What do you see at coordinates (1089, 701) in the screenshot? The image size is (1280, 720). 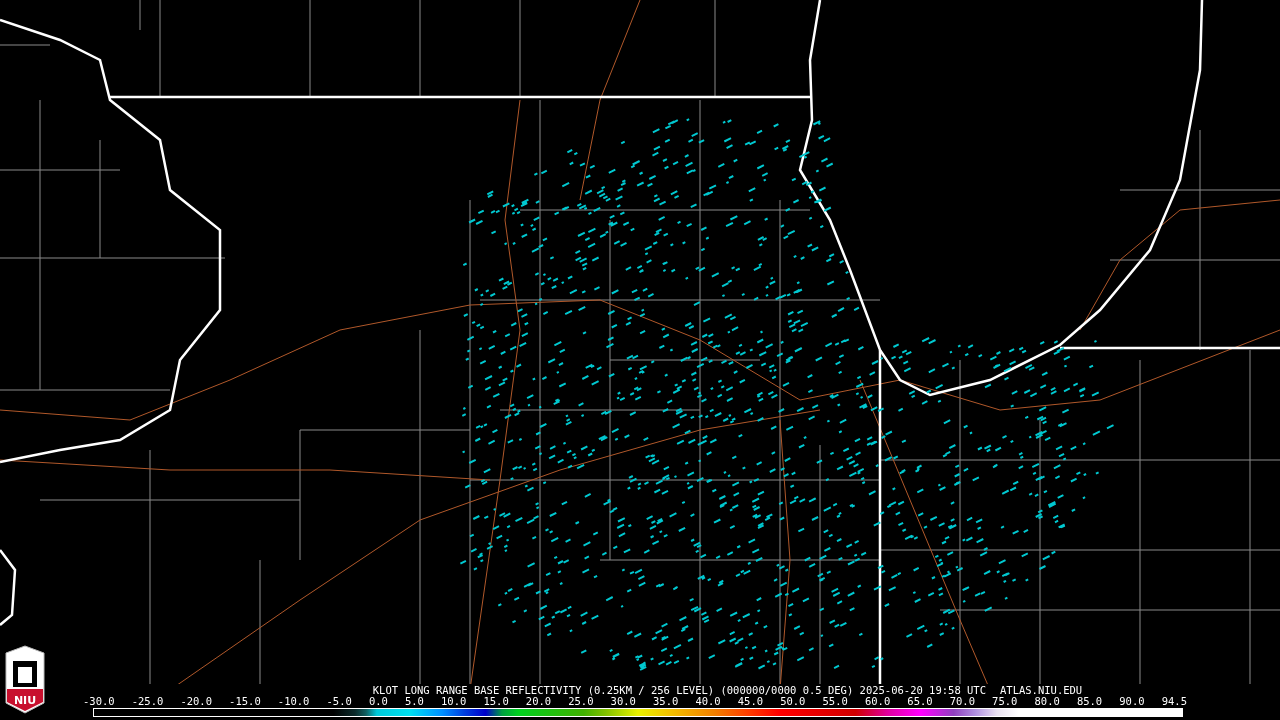 I see `scale-label: 85.0` at bounding box center [1089, 701].